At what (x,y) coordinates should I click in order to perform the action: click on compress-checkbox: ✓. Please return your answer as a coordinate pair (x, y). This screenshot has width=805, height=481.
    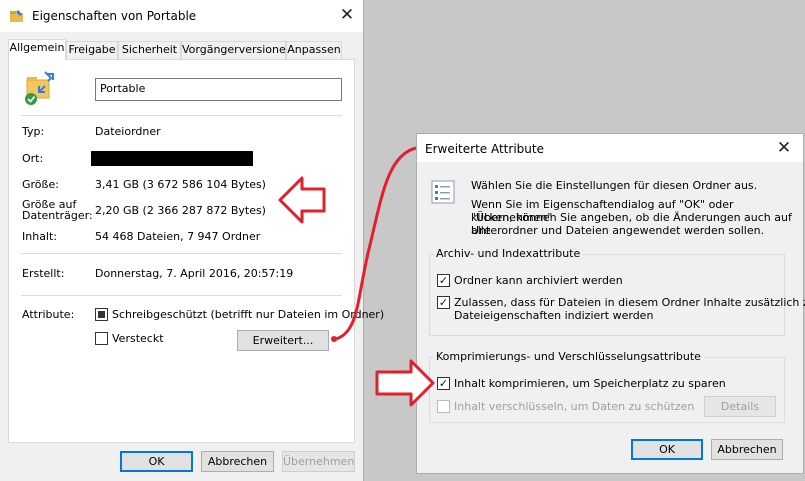
    Looking at the image, I should click on (443, 383).